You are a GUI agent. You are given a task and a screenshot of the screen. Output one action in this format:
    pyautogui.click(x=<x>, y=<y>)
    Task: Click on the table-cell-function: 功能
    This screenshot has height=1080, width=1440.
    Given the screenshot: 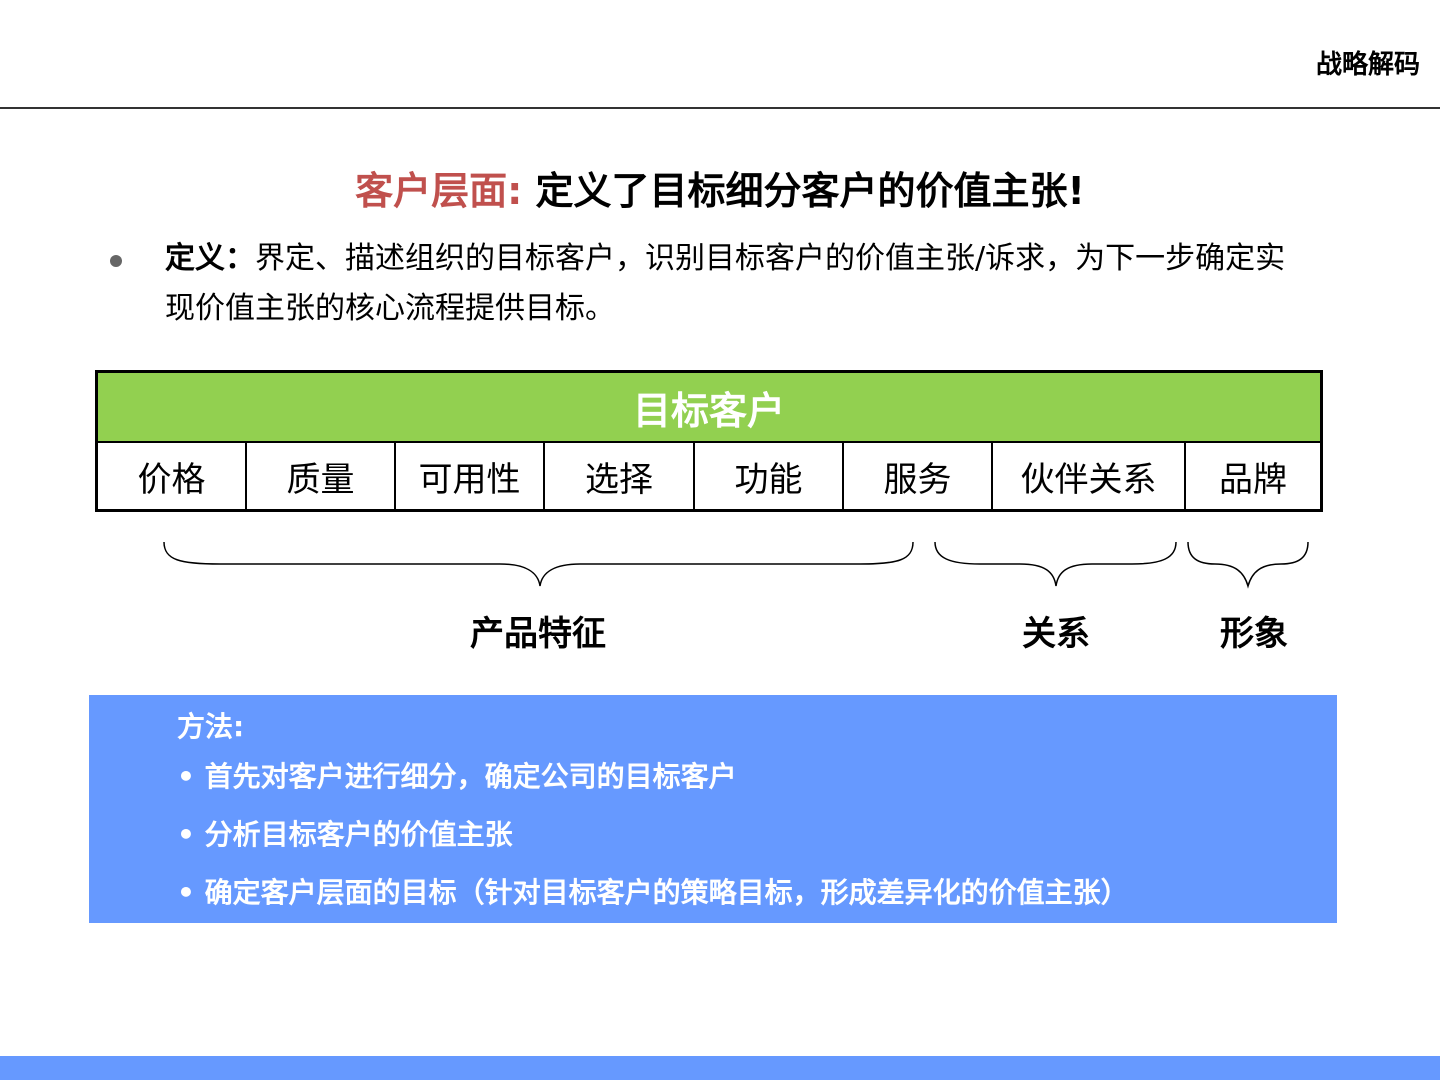 What is the action you would take?
    pyautogui.click(x=769, y=476)
    